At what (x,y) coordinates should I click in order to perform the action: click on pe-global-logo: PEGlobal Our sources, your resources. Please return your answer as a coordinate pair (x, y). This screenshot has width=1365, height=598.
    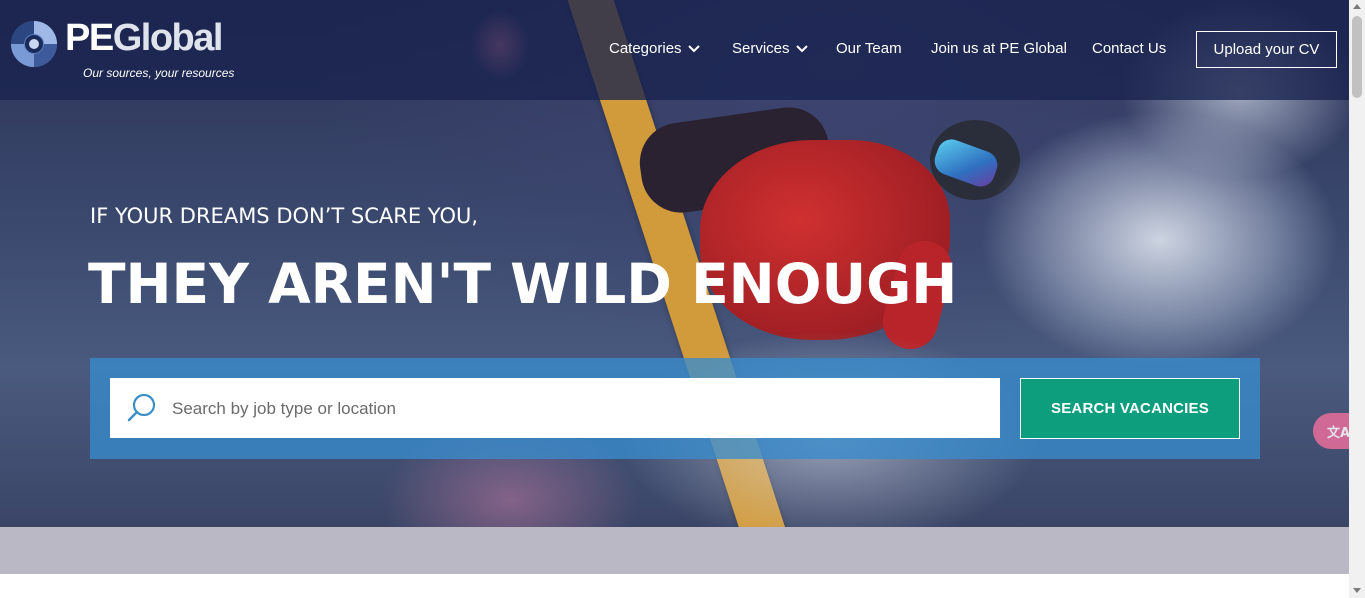
    Looking at the image, I should click on (124, 51).